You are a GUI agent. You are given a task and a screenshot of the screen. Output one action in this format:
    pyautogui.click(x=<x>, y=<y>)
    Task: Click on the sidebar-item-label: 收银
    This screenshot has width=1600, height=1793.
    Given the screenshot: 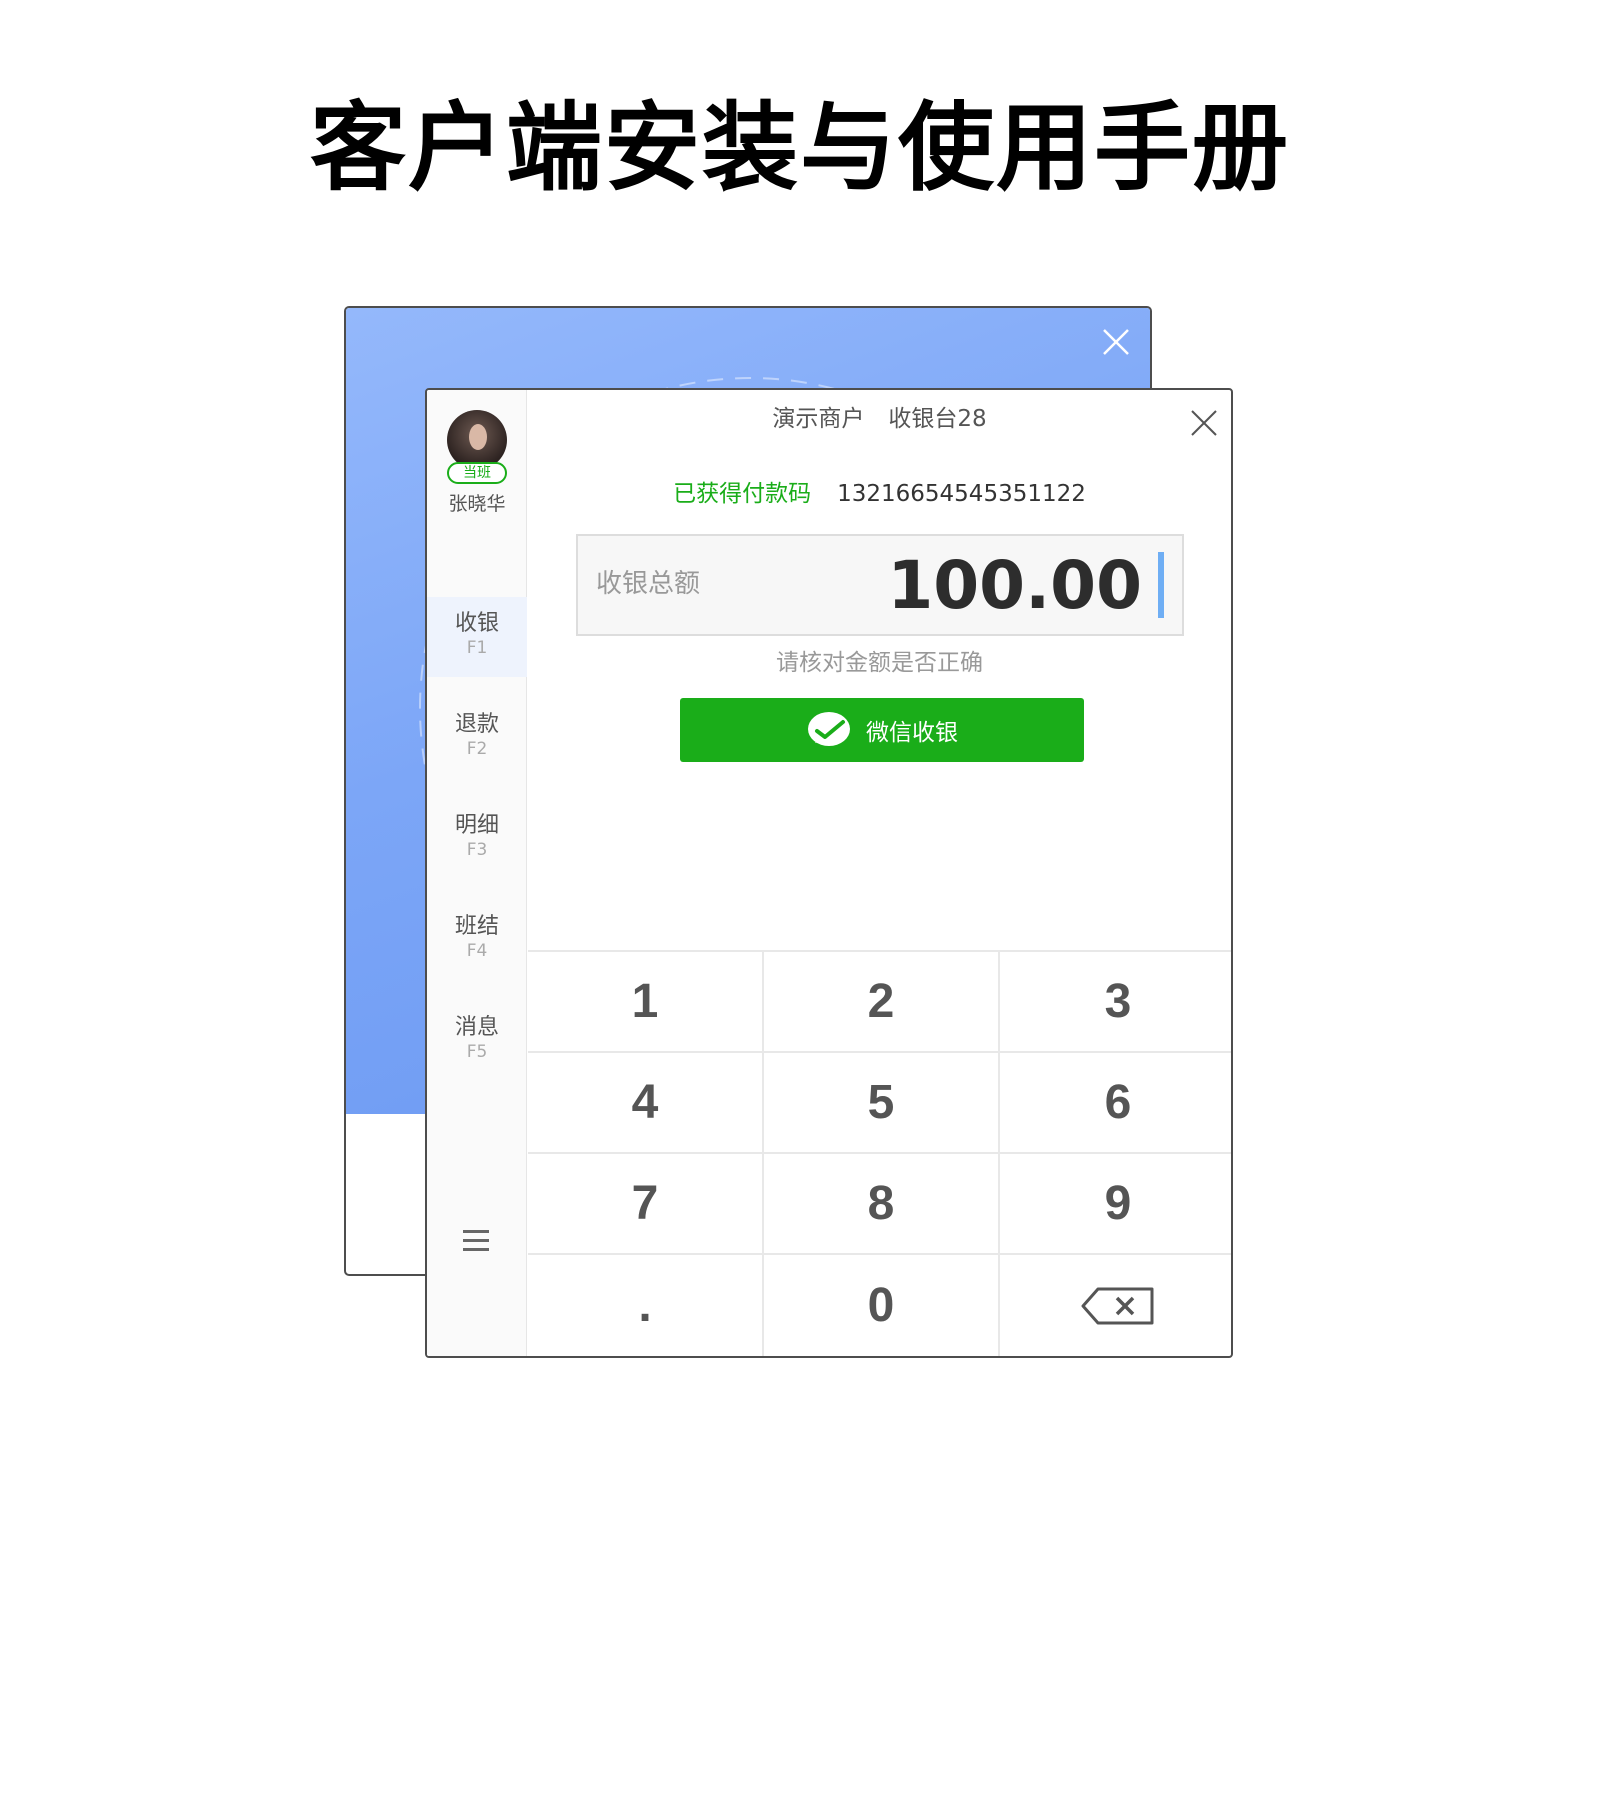 What is the action you would take?
    pyautogui.click(x=476, y=623)
    